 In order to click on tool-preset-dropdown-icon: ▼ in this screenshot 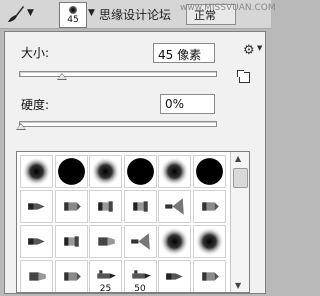, I will do `click(30, 13)`.